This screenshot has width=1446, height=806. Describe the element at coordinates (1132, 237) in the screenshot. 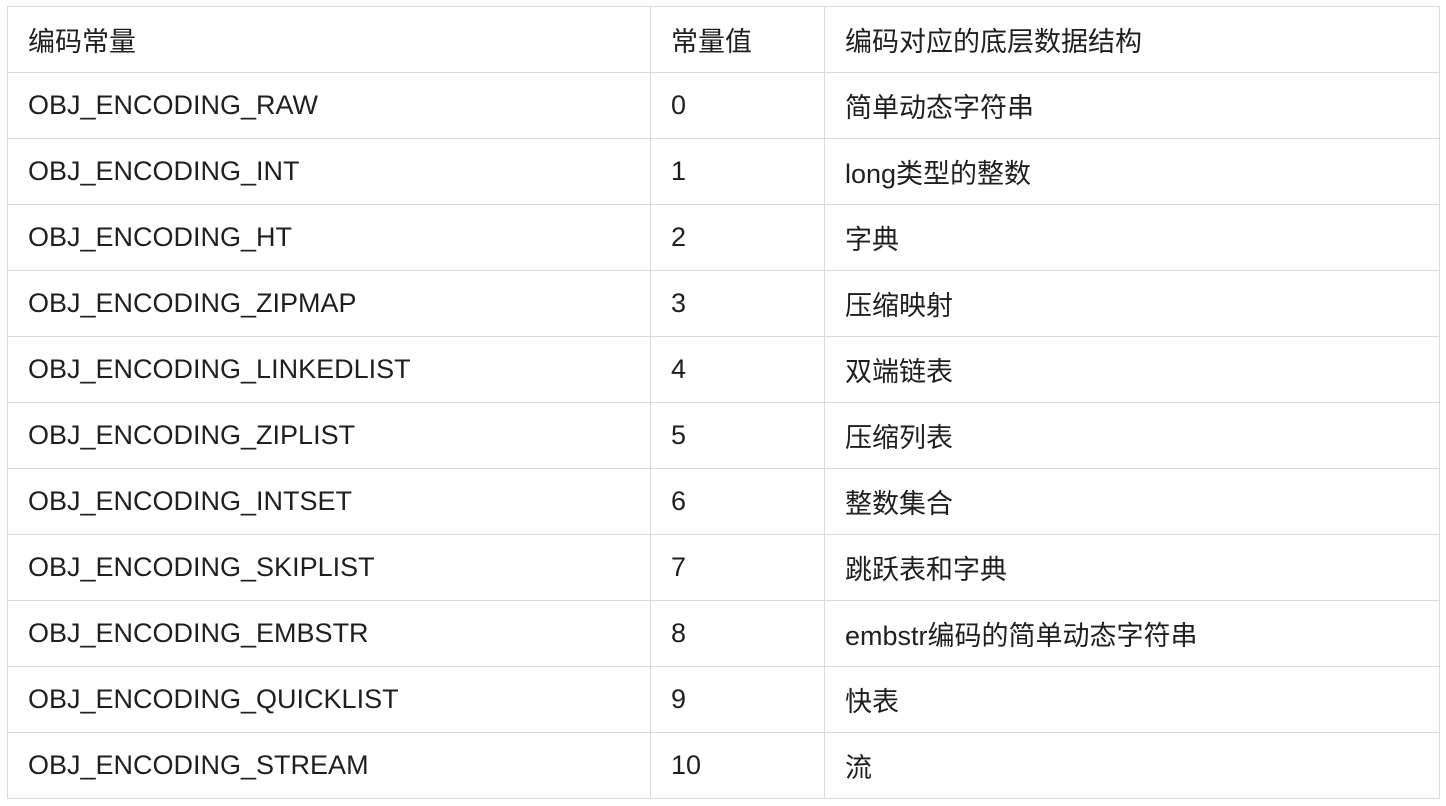

I see `cell-data-structure: 字典` at that location.